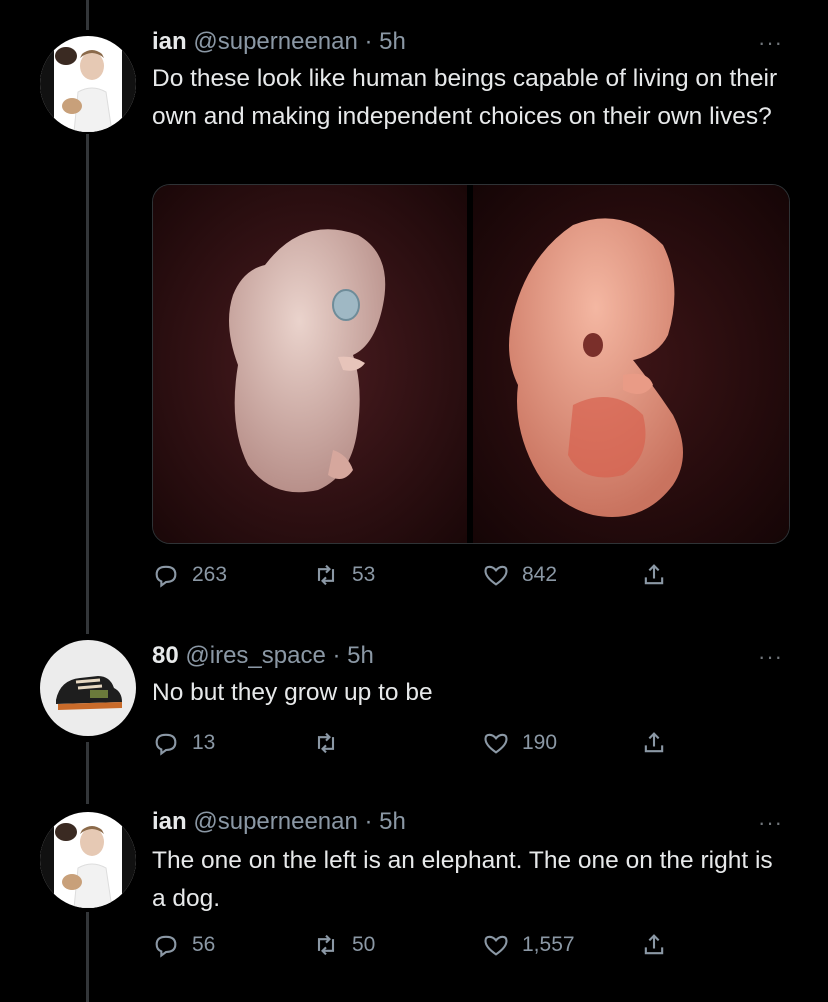 The image size is (828, 1002). I want to click on like-button: 842, so click(519, 575).